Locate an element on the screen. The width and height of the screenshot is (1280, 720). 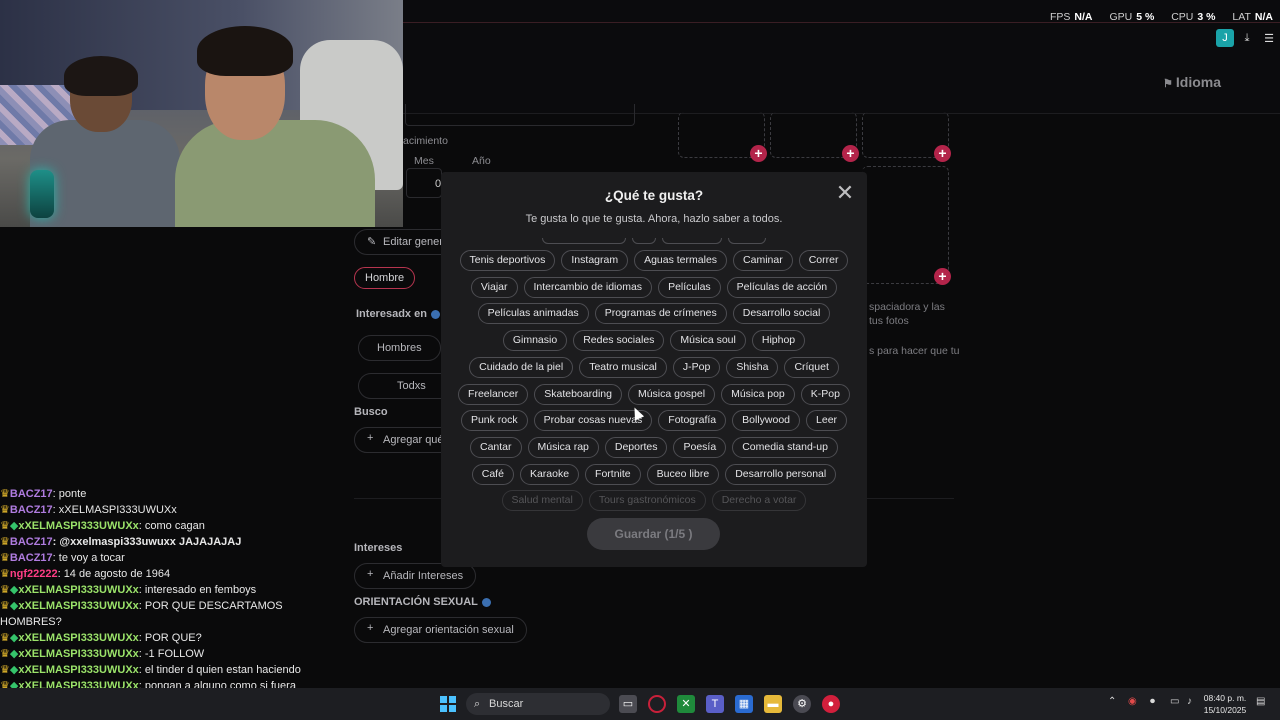
interest-tag: Freelancer is located at coordinates (493, 394).